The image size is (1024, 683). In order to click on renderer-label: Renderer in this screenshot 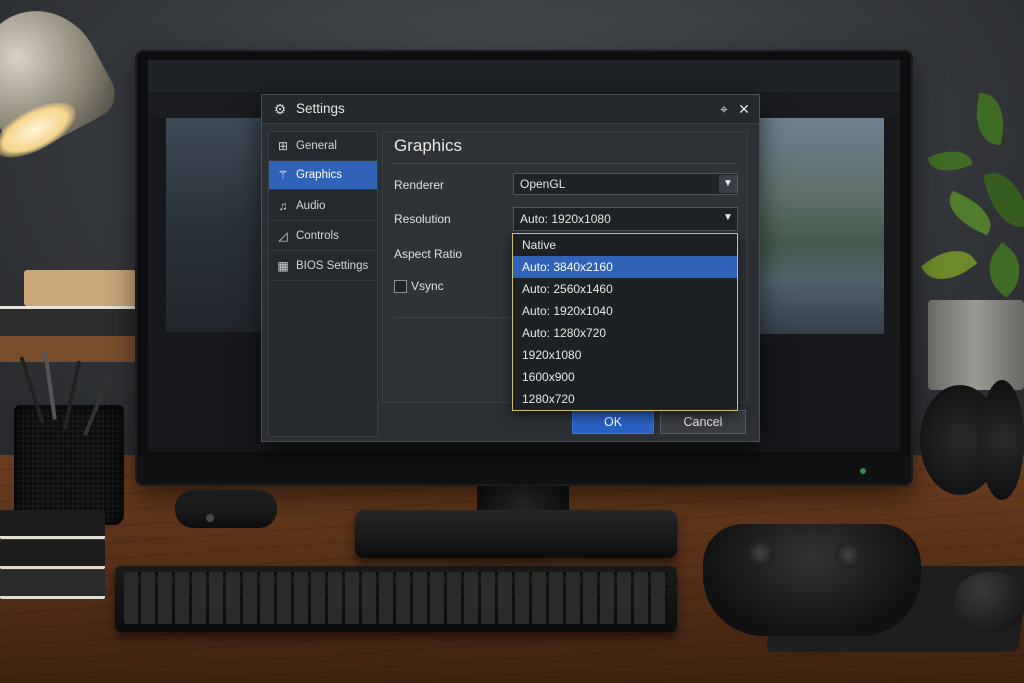, I will do `click(419, 185)`.